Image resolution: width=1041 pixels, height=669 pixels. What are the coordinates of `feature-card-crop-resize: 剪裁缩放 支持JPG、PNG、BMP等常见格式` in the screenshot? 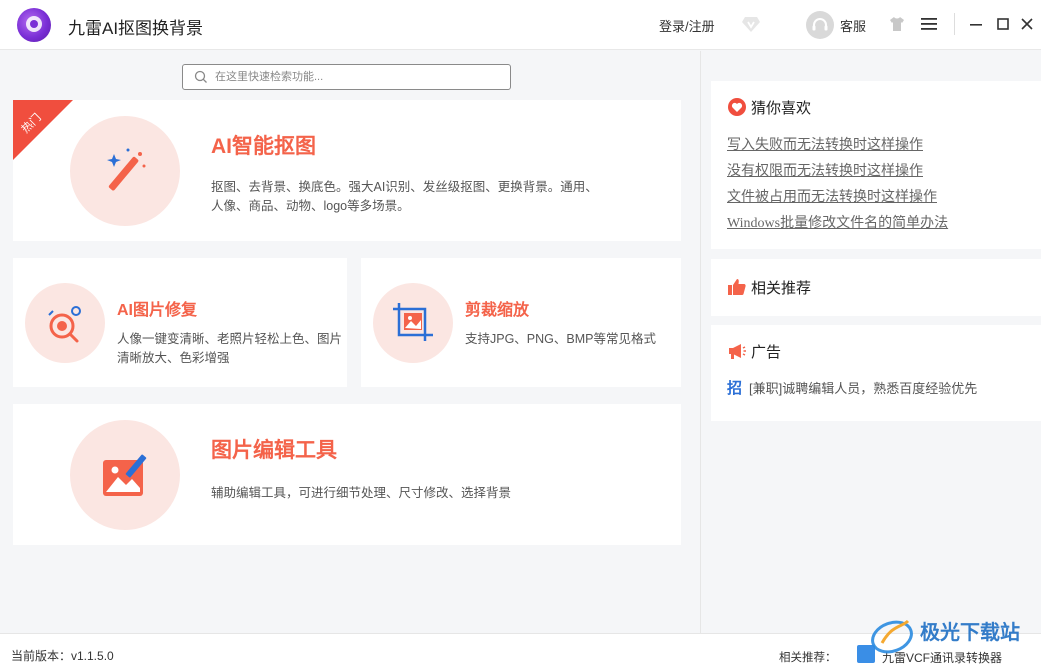 It's located at (521, 322).